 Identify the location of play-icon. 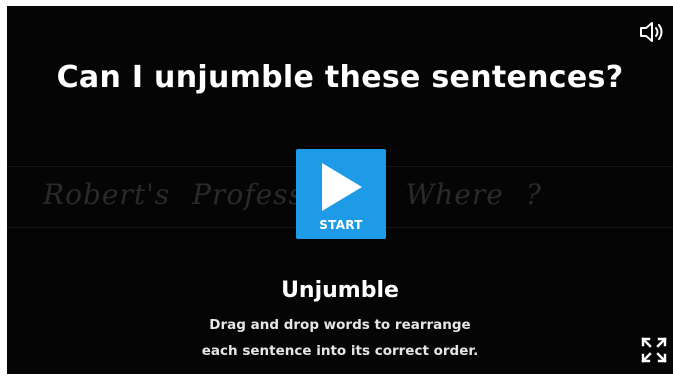
(342, 187).